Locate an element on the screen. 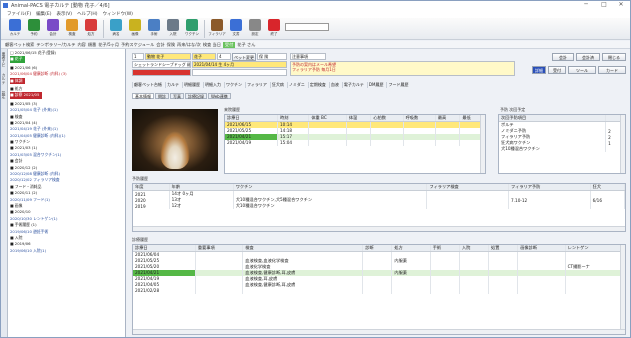 Image resolution: width=631 pixels, height=338 pixels. vitals-scrollbar is located at coordinates (482, 144).